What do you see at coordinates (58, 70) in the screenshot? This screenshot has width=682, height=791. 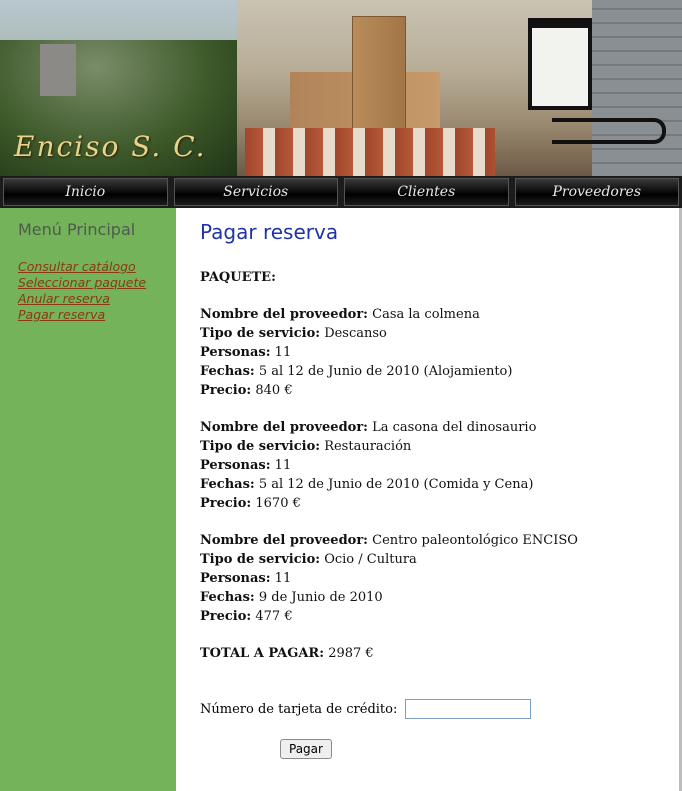 I see `castle-image` at bounding box center [58, 70].